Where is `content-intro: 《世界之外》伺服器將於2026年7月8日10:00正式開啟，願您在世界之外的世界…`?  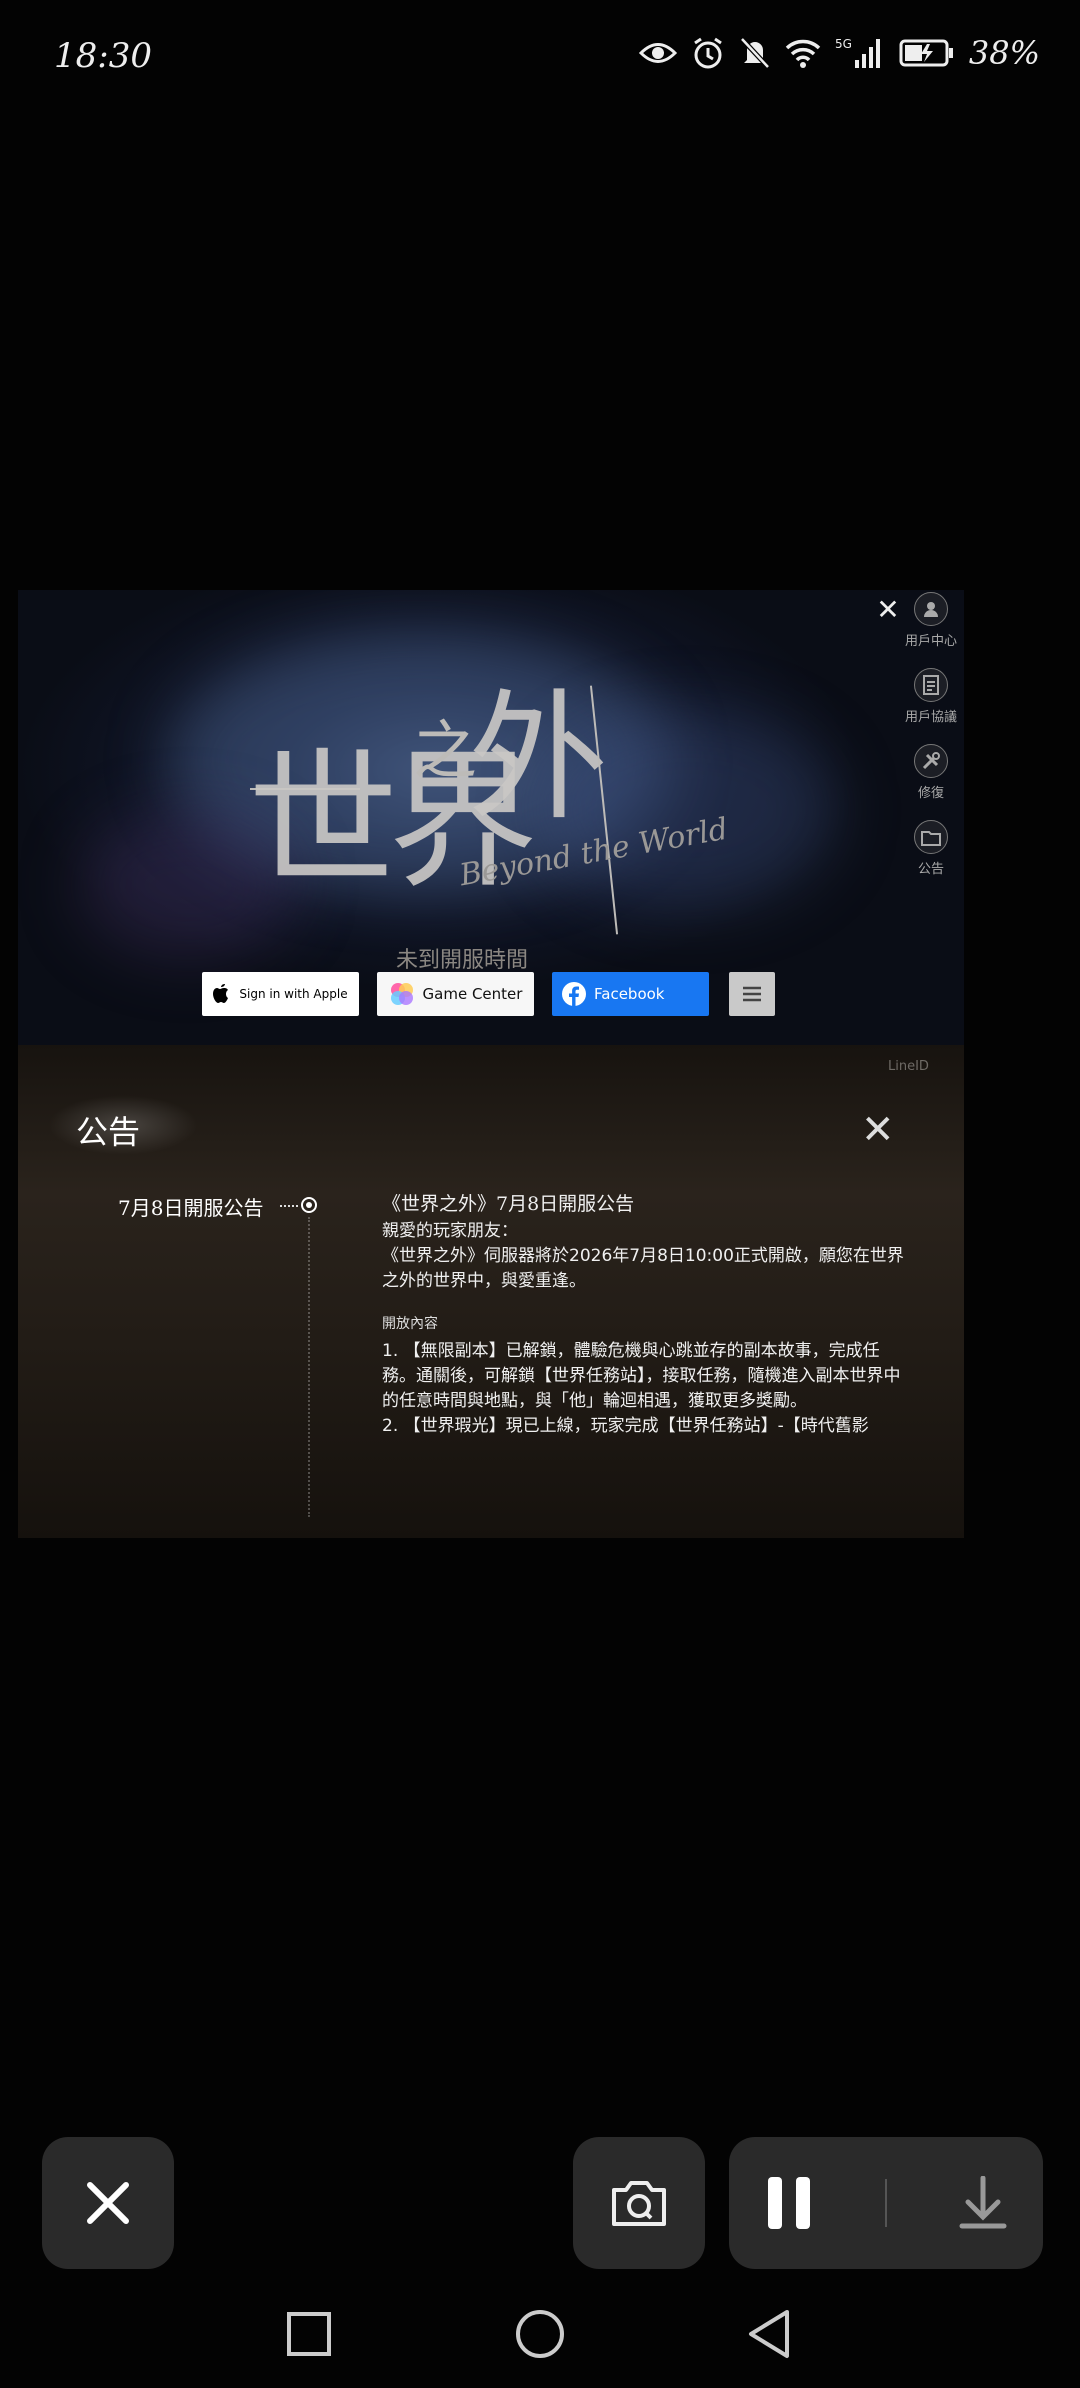
content-intro: 《世界之外》伺服器將於2026年7月8日10:00正式開啟，願您在世界之外的世界… is located at coordinates (643, 1268).